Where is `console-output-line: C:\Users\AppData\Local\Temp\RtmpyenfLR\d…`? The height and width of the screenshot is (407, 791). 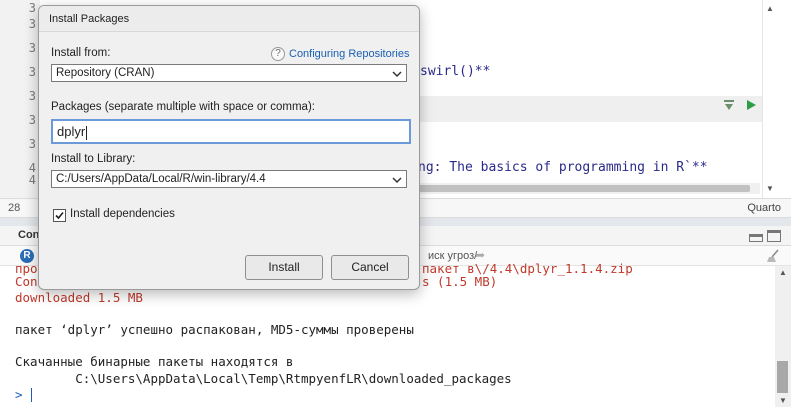 console-output-line: C:\Users\AppData\Local\Temp\RtmpyenfLR\d… is located at coordinates (263, 378).